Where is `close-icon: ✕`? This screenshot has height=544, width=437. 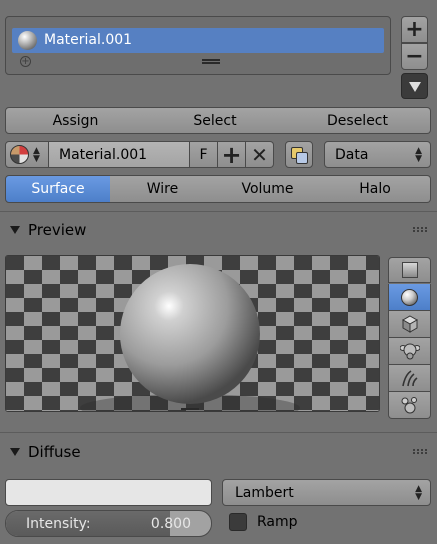 close-icon: ✕ is located at coordinates (259, 154).